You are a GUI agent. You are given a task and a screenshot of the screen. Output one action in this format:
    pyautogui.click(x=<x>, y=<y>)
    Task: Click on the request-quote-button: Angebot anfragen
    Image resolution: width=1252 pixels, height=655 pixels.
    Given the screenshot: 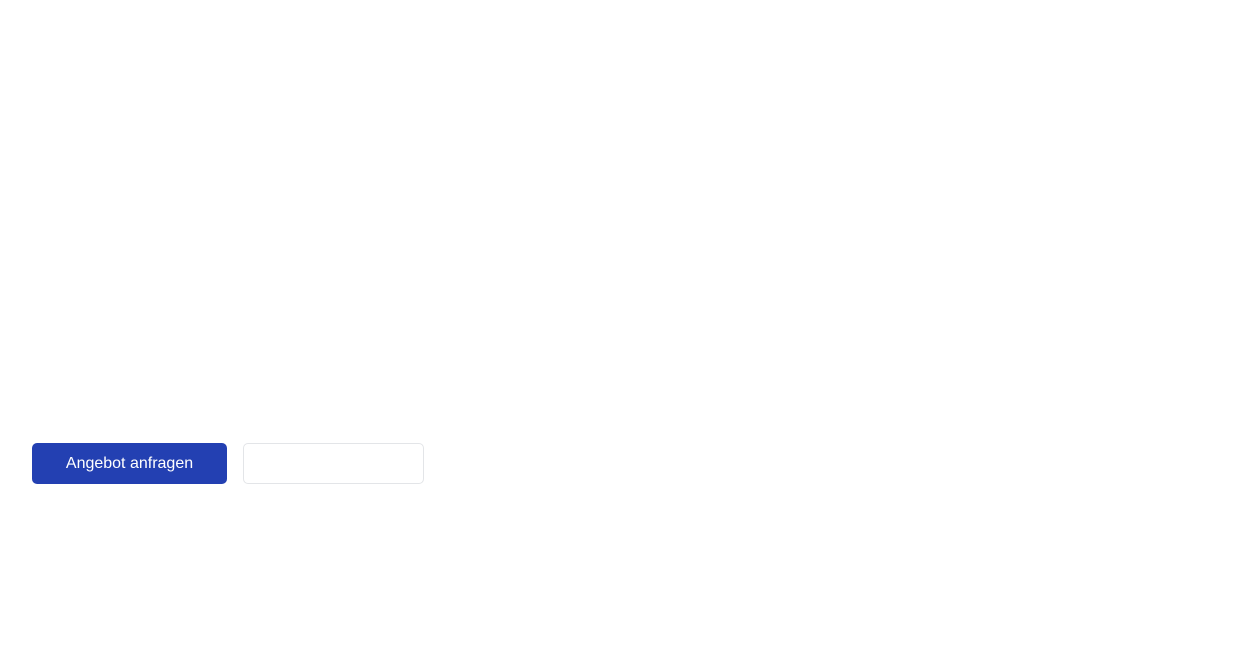 What is the action you would take?
    pyautogui.click(x=129, y=463)
    